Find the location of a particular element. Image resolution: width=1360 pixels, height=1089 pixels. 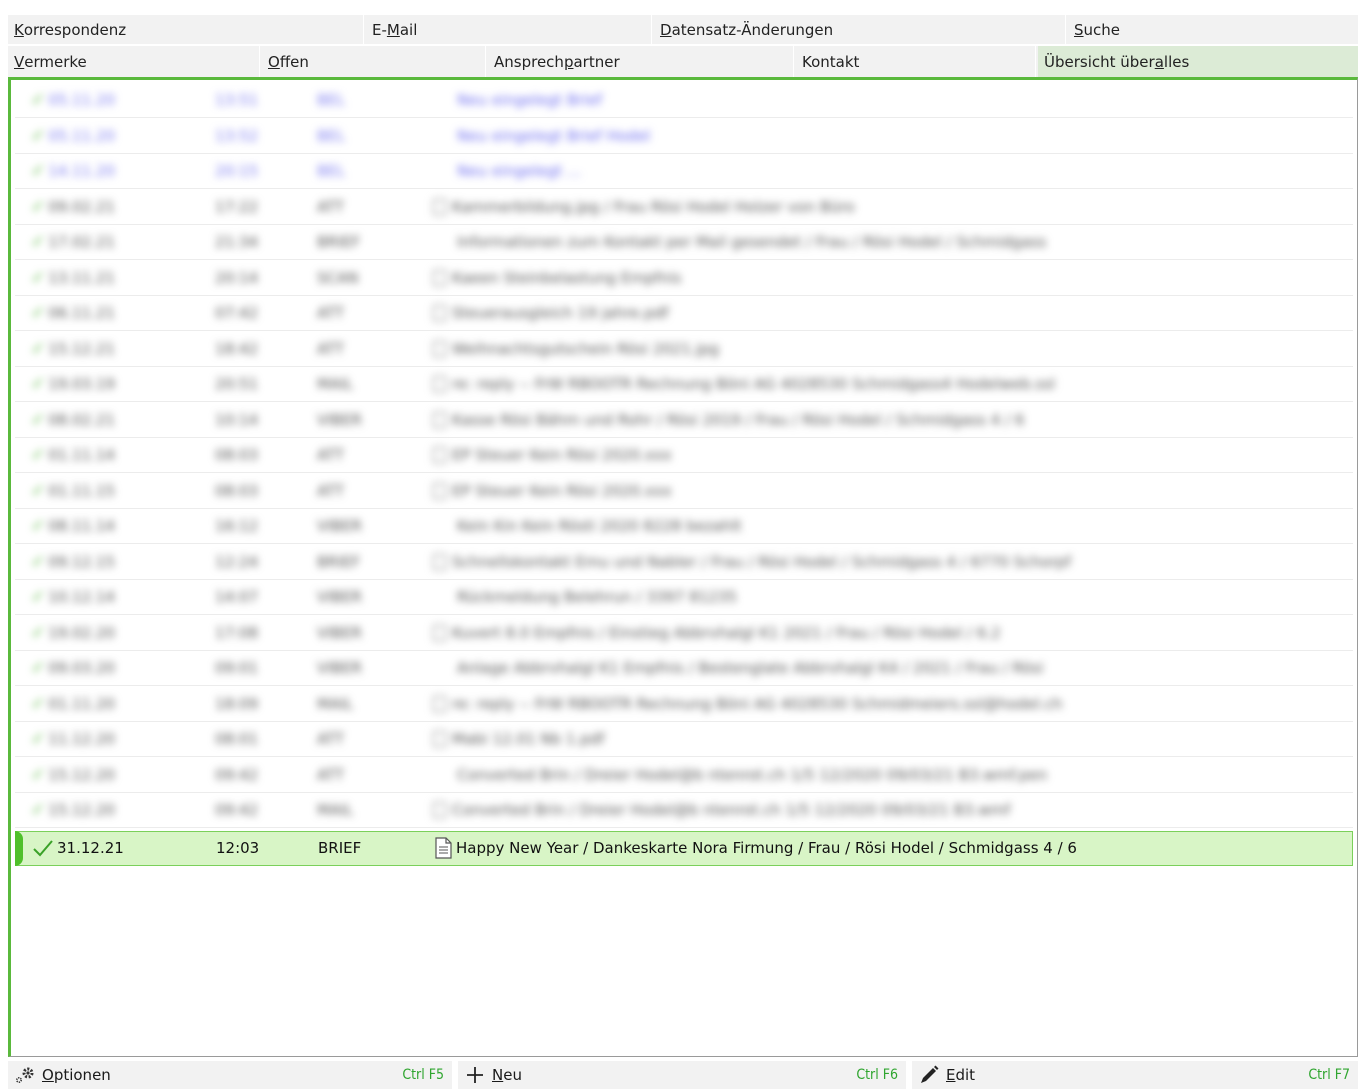

list-item-time: 07:42 is located at coordinates (237, 313).